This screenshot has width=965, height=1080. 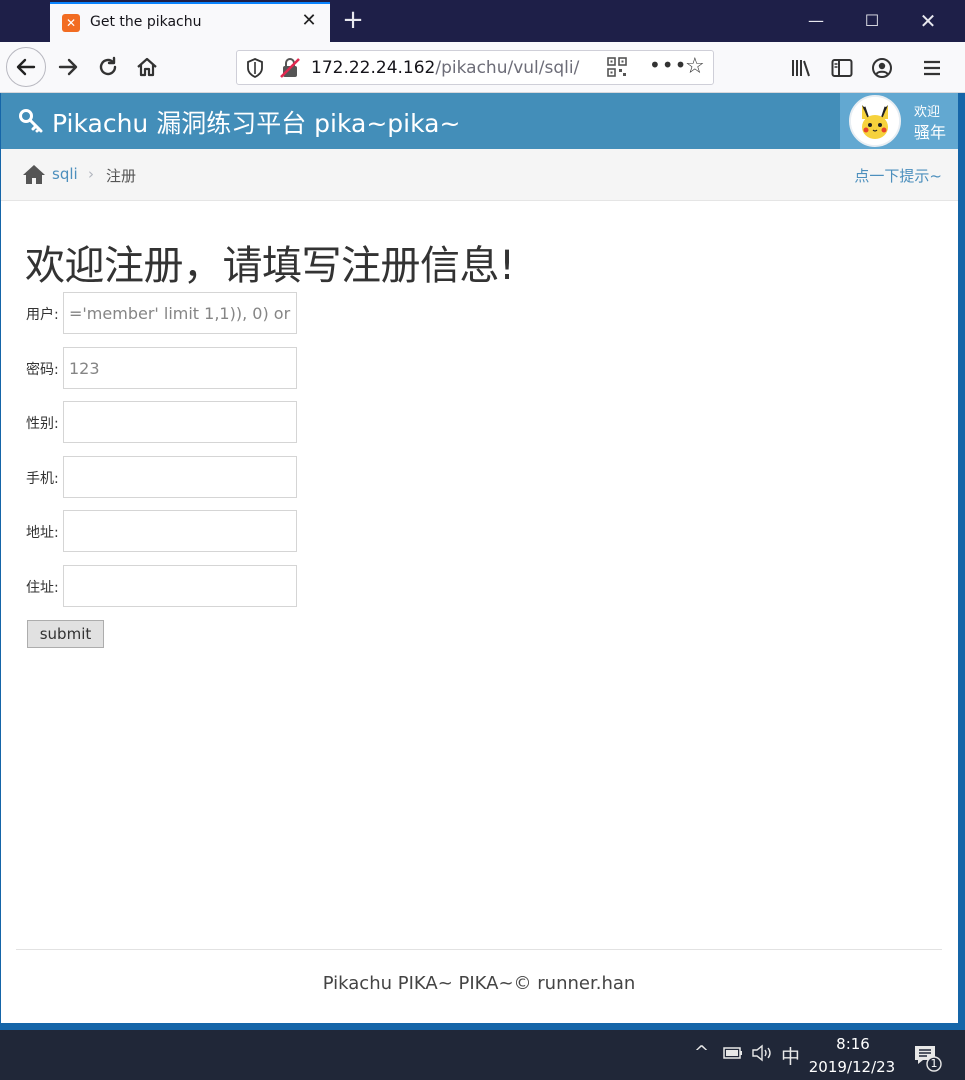 What do you see at coordinates (309, 21) in the screenshot?
I see `close-tab-icon: ✕` at bounding box center [309, 21].